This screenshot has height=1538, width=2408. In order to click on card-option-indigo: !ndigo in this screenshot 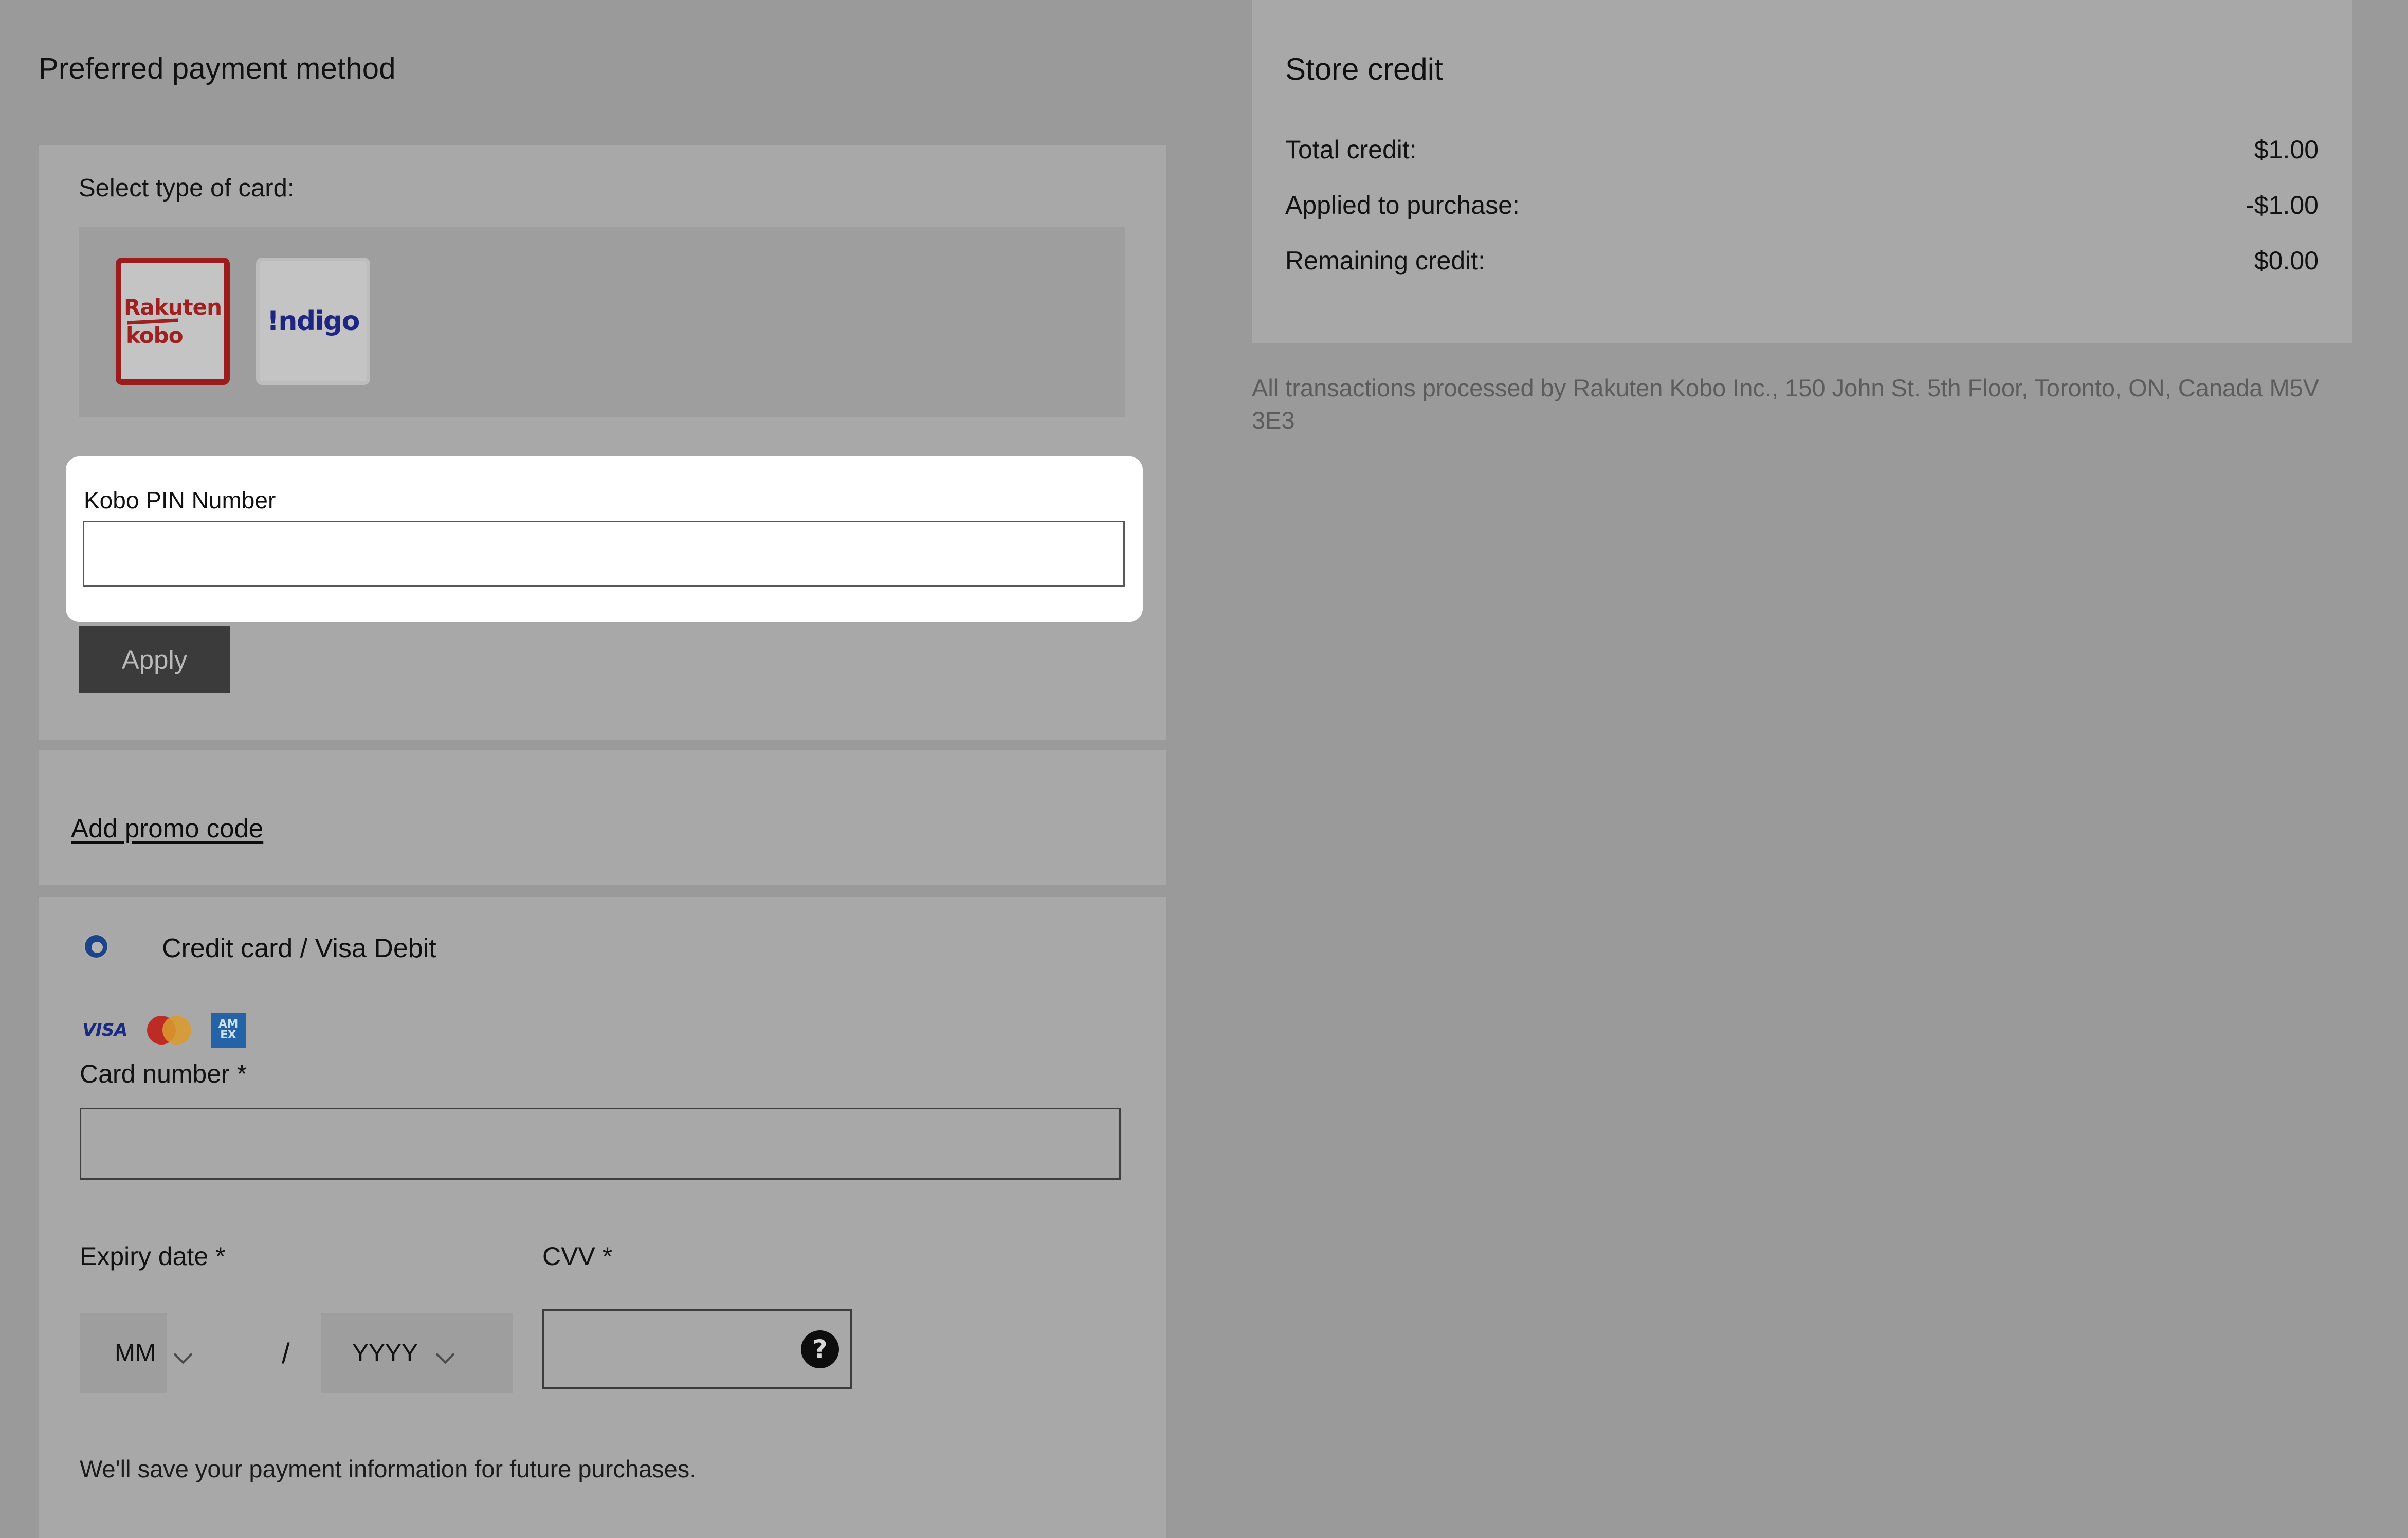, I will do `click(313, 321)`.